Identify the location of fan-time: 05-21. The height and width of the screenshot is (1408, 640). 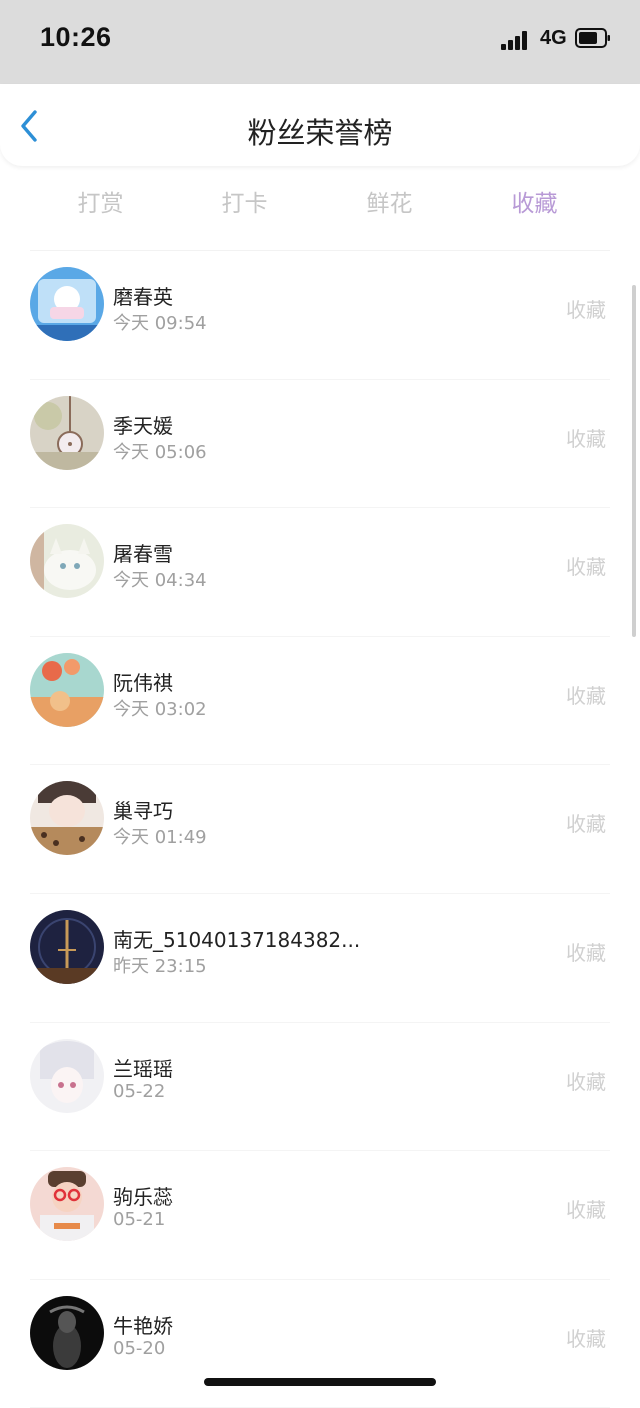
(139, 1220).